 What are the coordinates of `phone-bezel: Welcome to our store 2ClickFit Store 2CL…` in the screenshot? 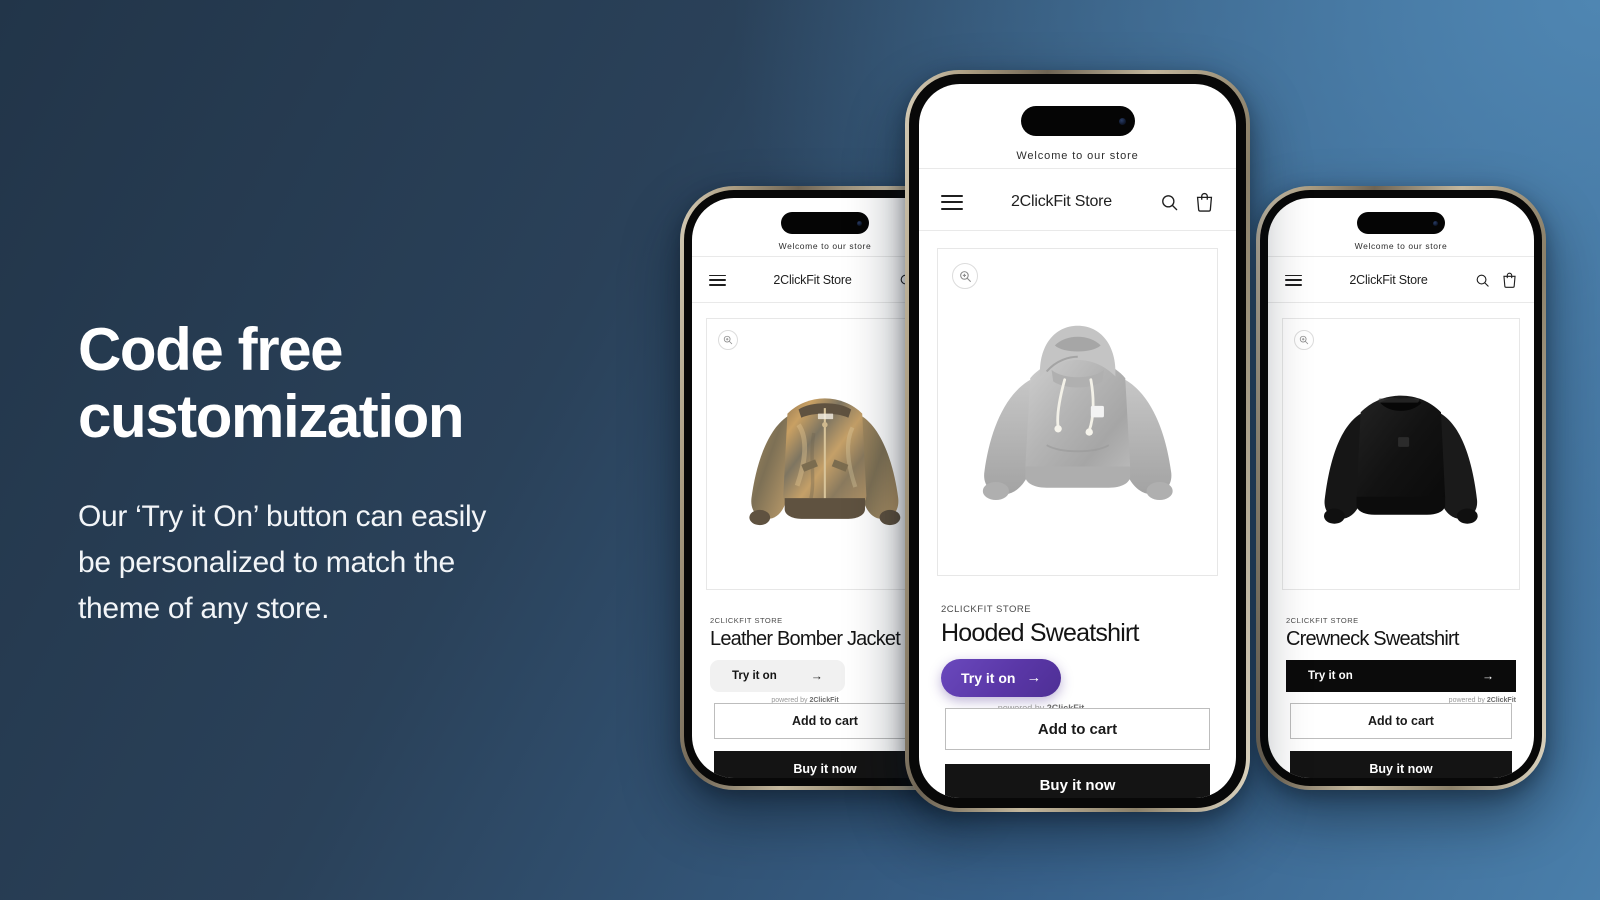 It's located at (1401, 488).